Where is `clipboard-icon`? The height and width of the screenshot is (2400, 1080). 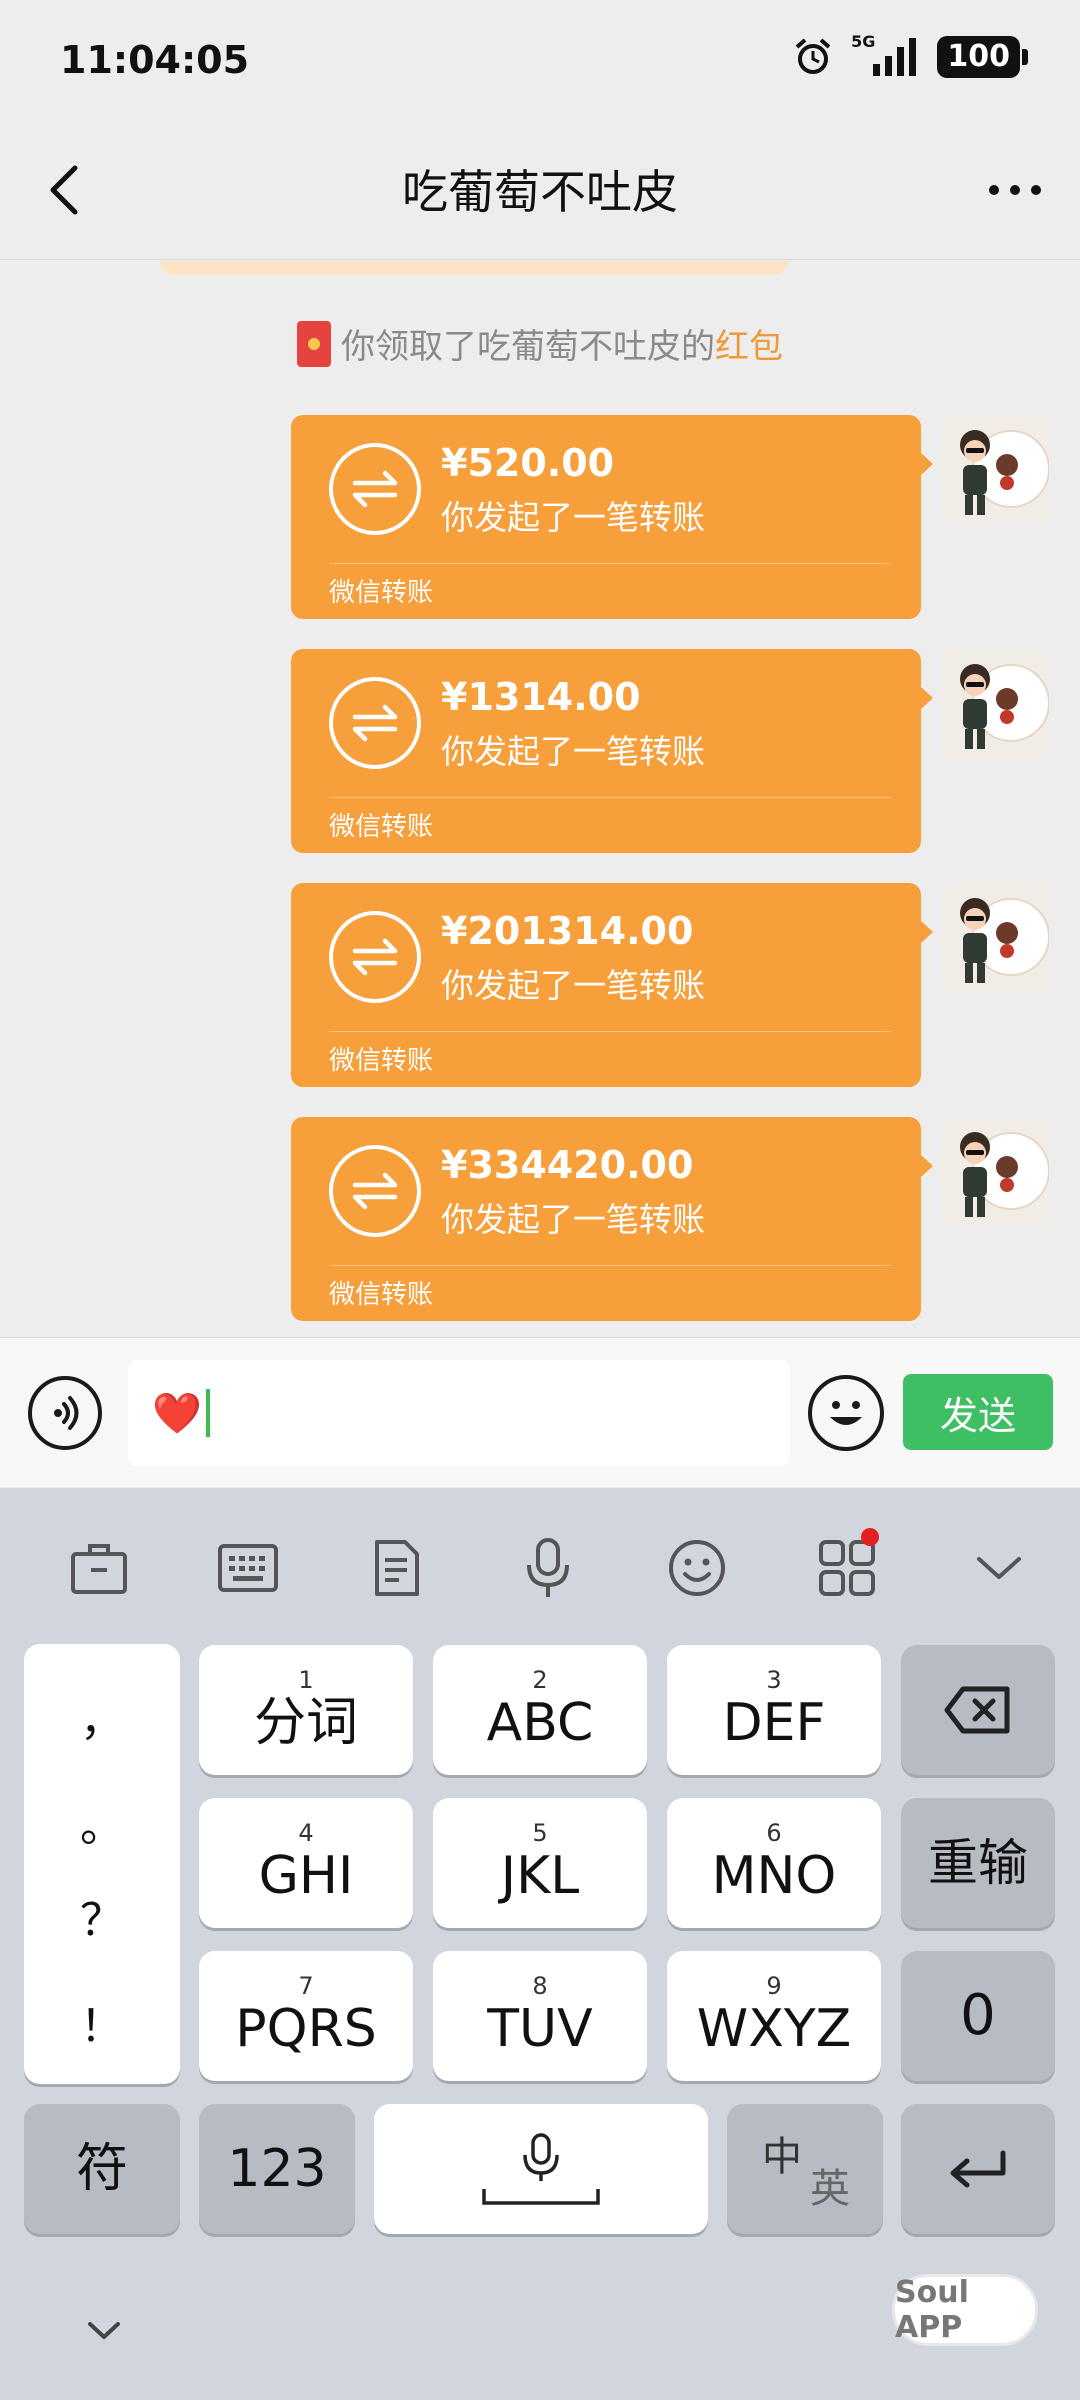 clipboard-icon is located at coordinates (397, 1568).